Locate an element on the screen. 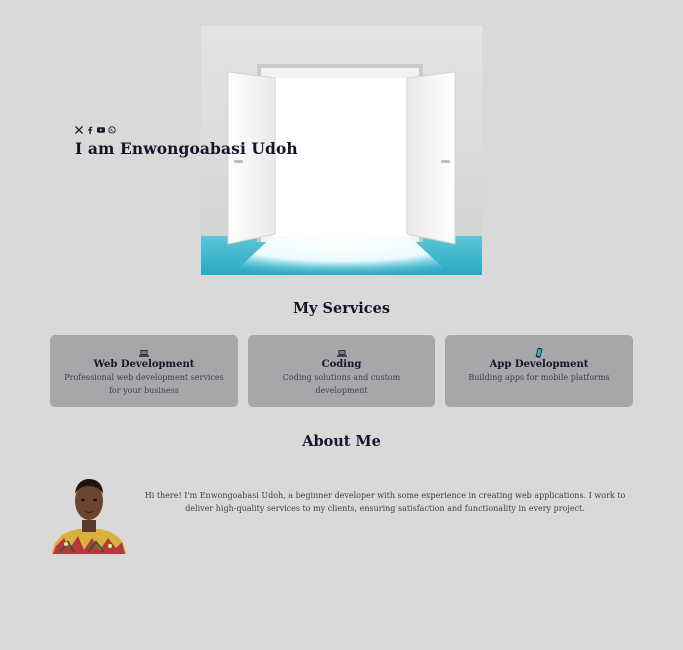 This screenshot has width=683, height=650. hero-heading: I am Enwongoabasi Udoh is located at coordinates (186, 148).